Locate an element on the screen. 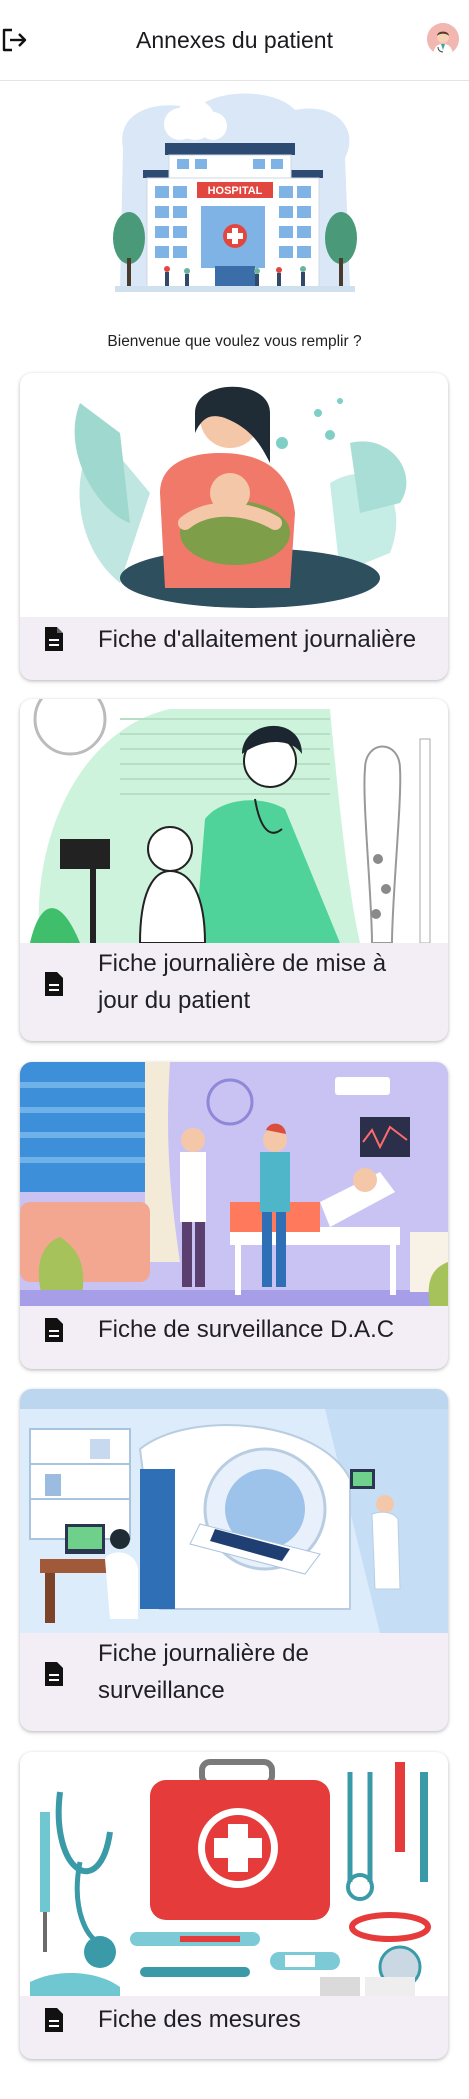 The width and height of the screenshot is (469, 2099). card-allaitement: Fiche d'allaitement journalière is located at coordinates (234, 526).